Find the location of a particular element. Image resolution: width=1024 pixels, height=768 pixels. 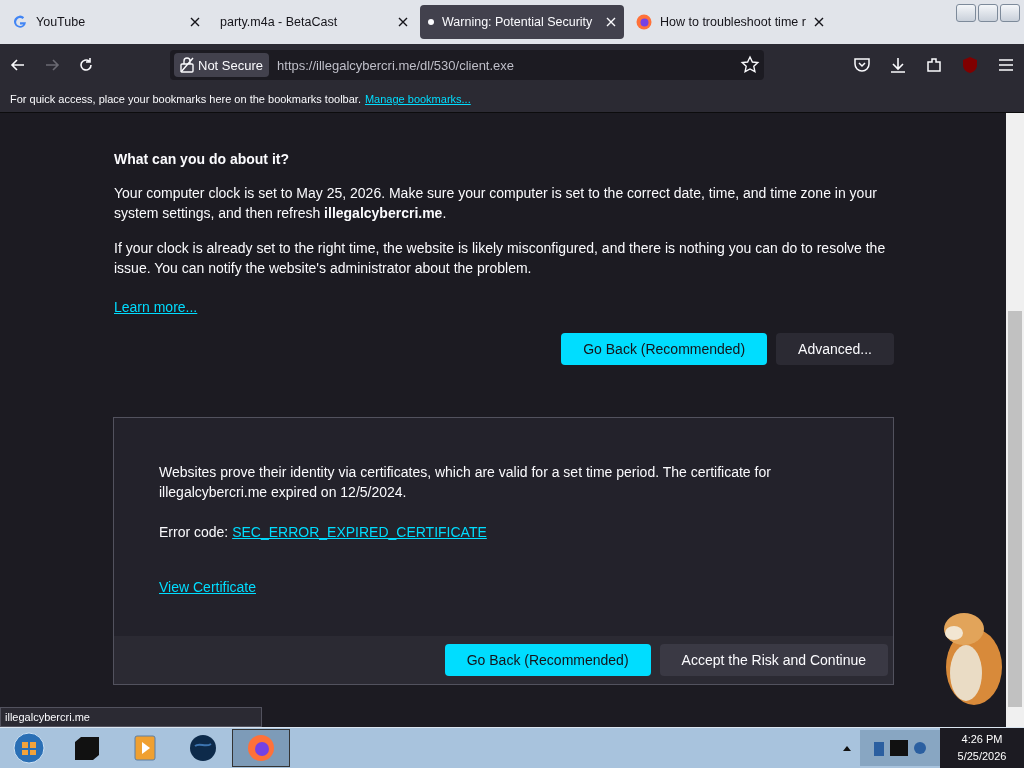

minimize-button is located at coordinates (966, 13).